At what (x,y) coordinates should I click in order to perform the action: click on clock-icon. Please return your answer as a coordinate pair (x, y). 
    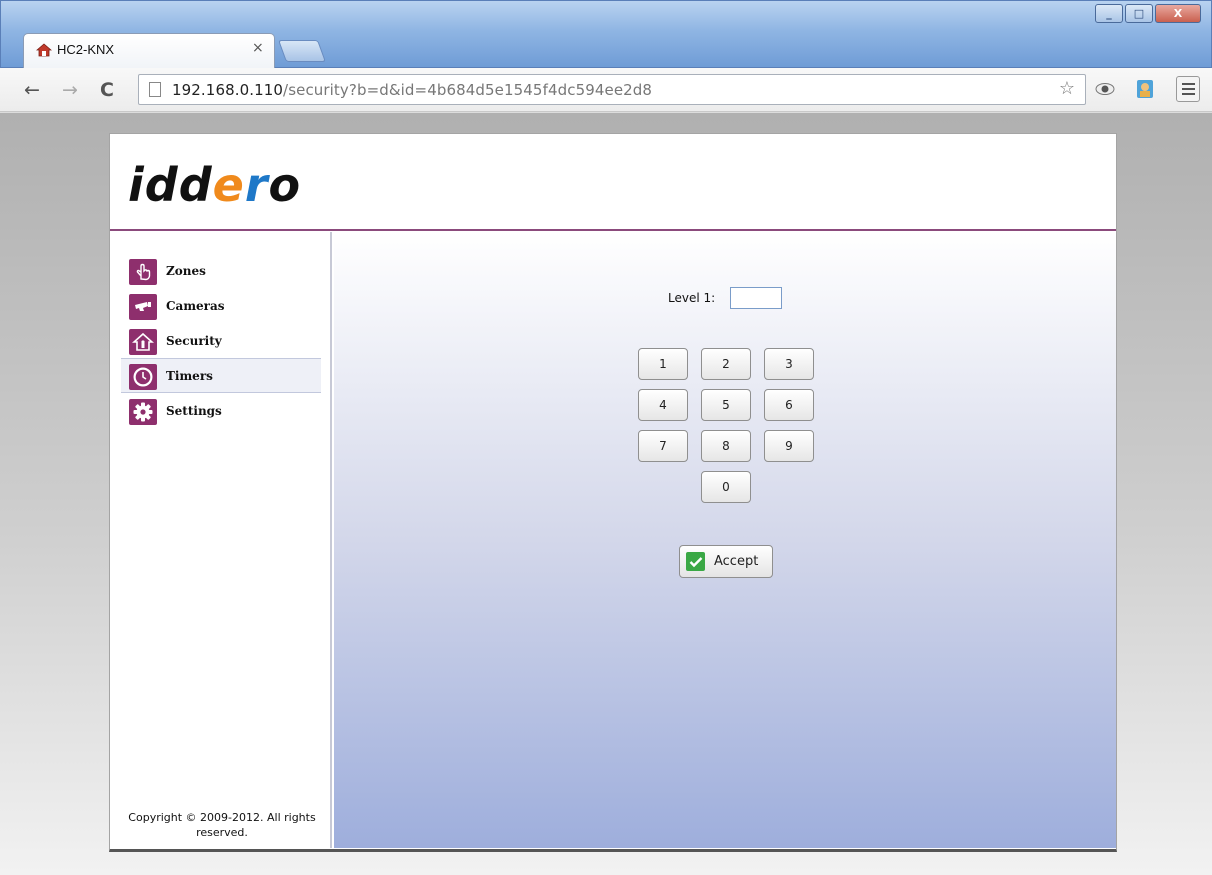
    Looking at the image, I should click on (143, 377).